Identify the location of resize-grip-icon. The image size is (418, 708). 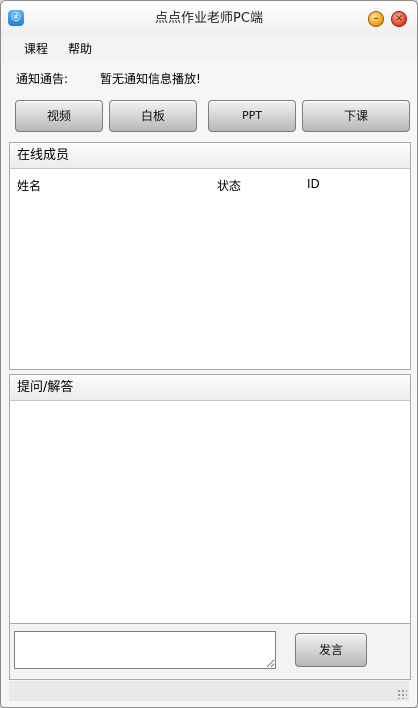
(402, 694).